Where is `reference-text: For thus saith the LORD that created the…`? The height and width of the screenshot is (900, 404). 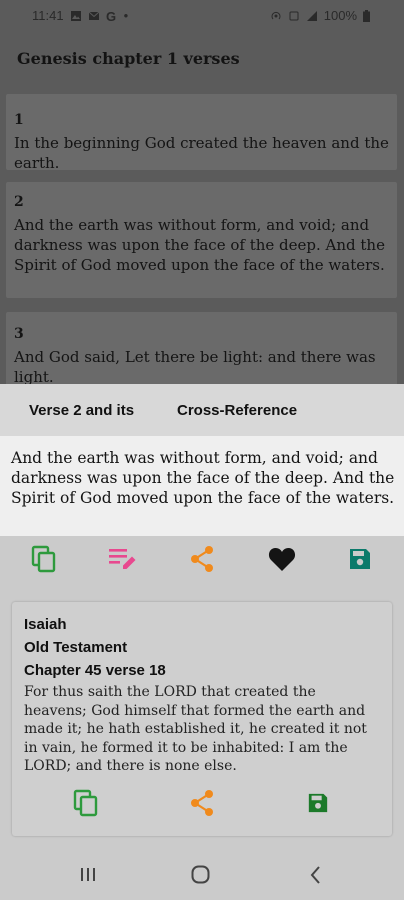
reference-text: For thus saith the LORD that created the… is located at coordinates (195, 729).